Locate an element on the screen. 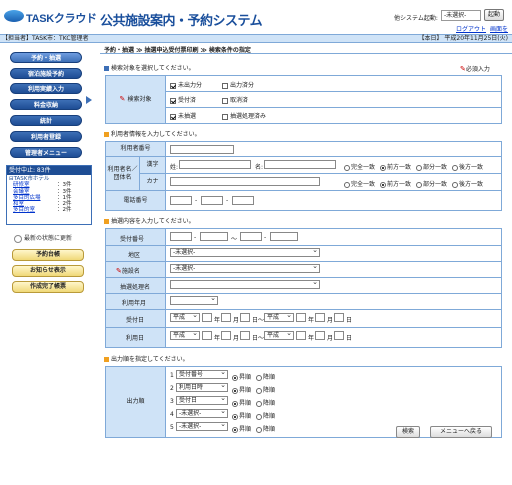 This screenshot has height=485, width=512. receipt-era-from: 平成 is located at coordinates (185, 317).